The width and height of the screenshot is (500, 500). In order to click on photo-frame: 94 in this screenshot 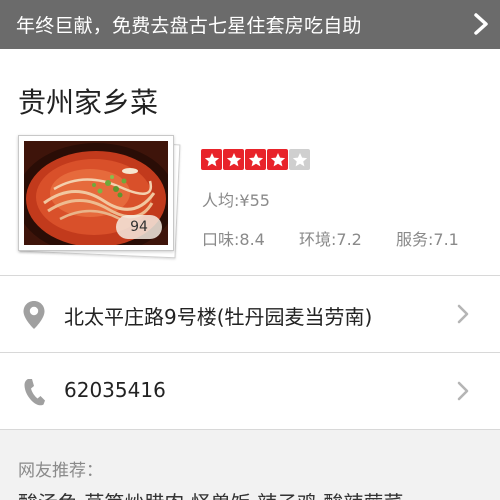, I will do `click(96, 193)`.